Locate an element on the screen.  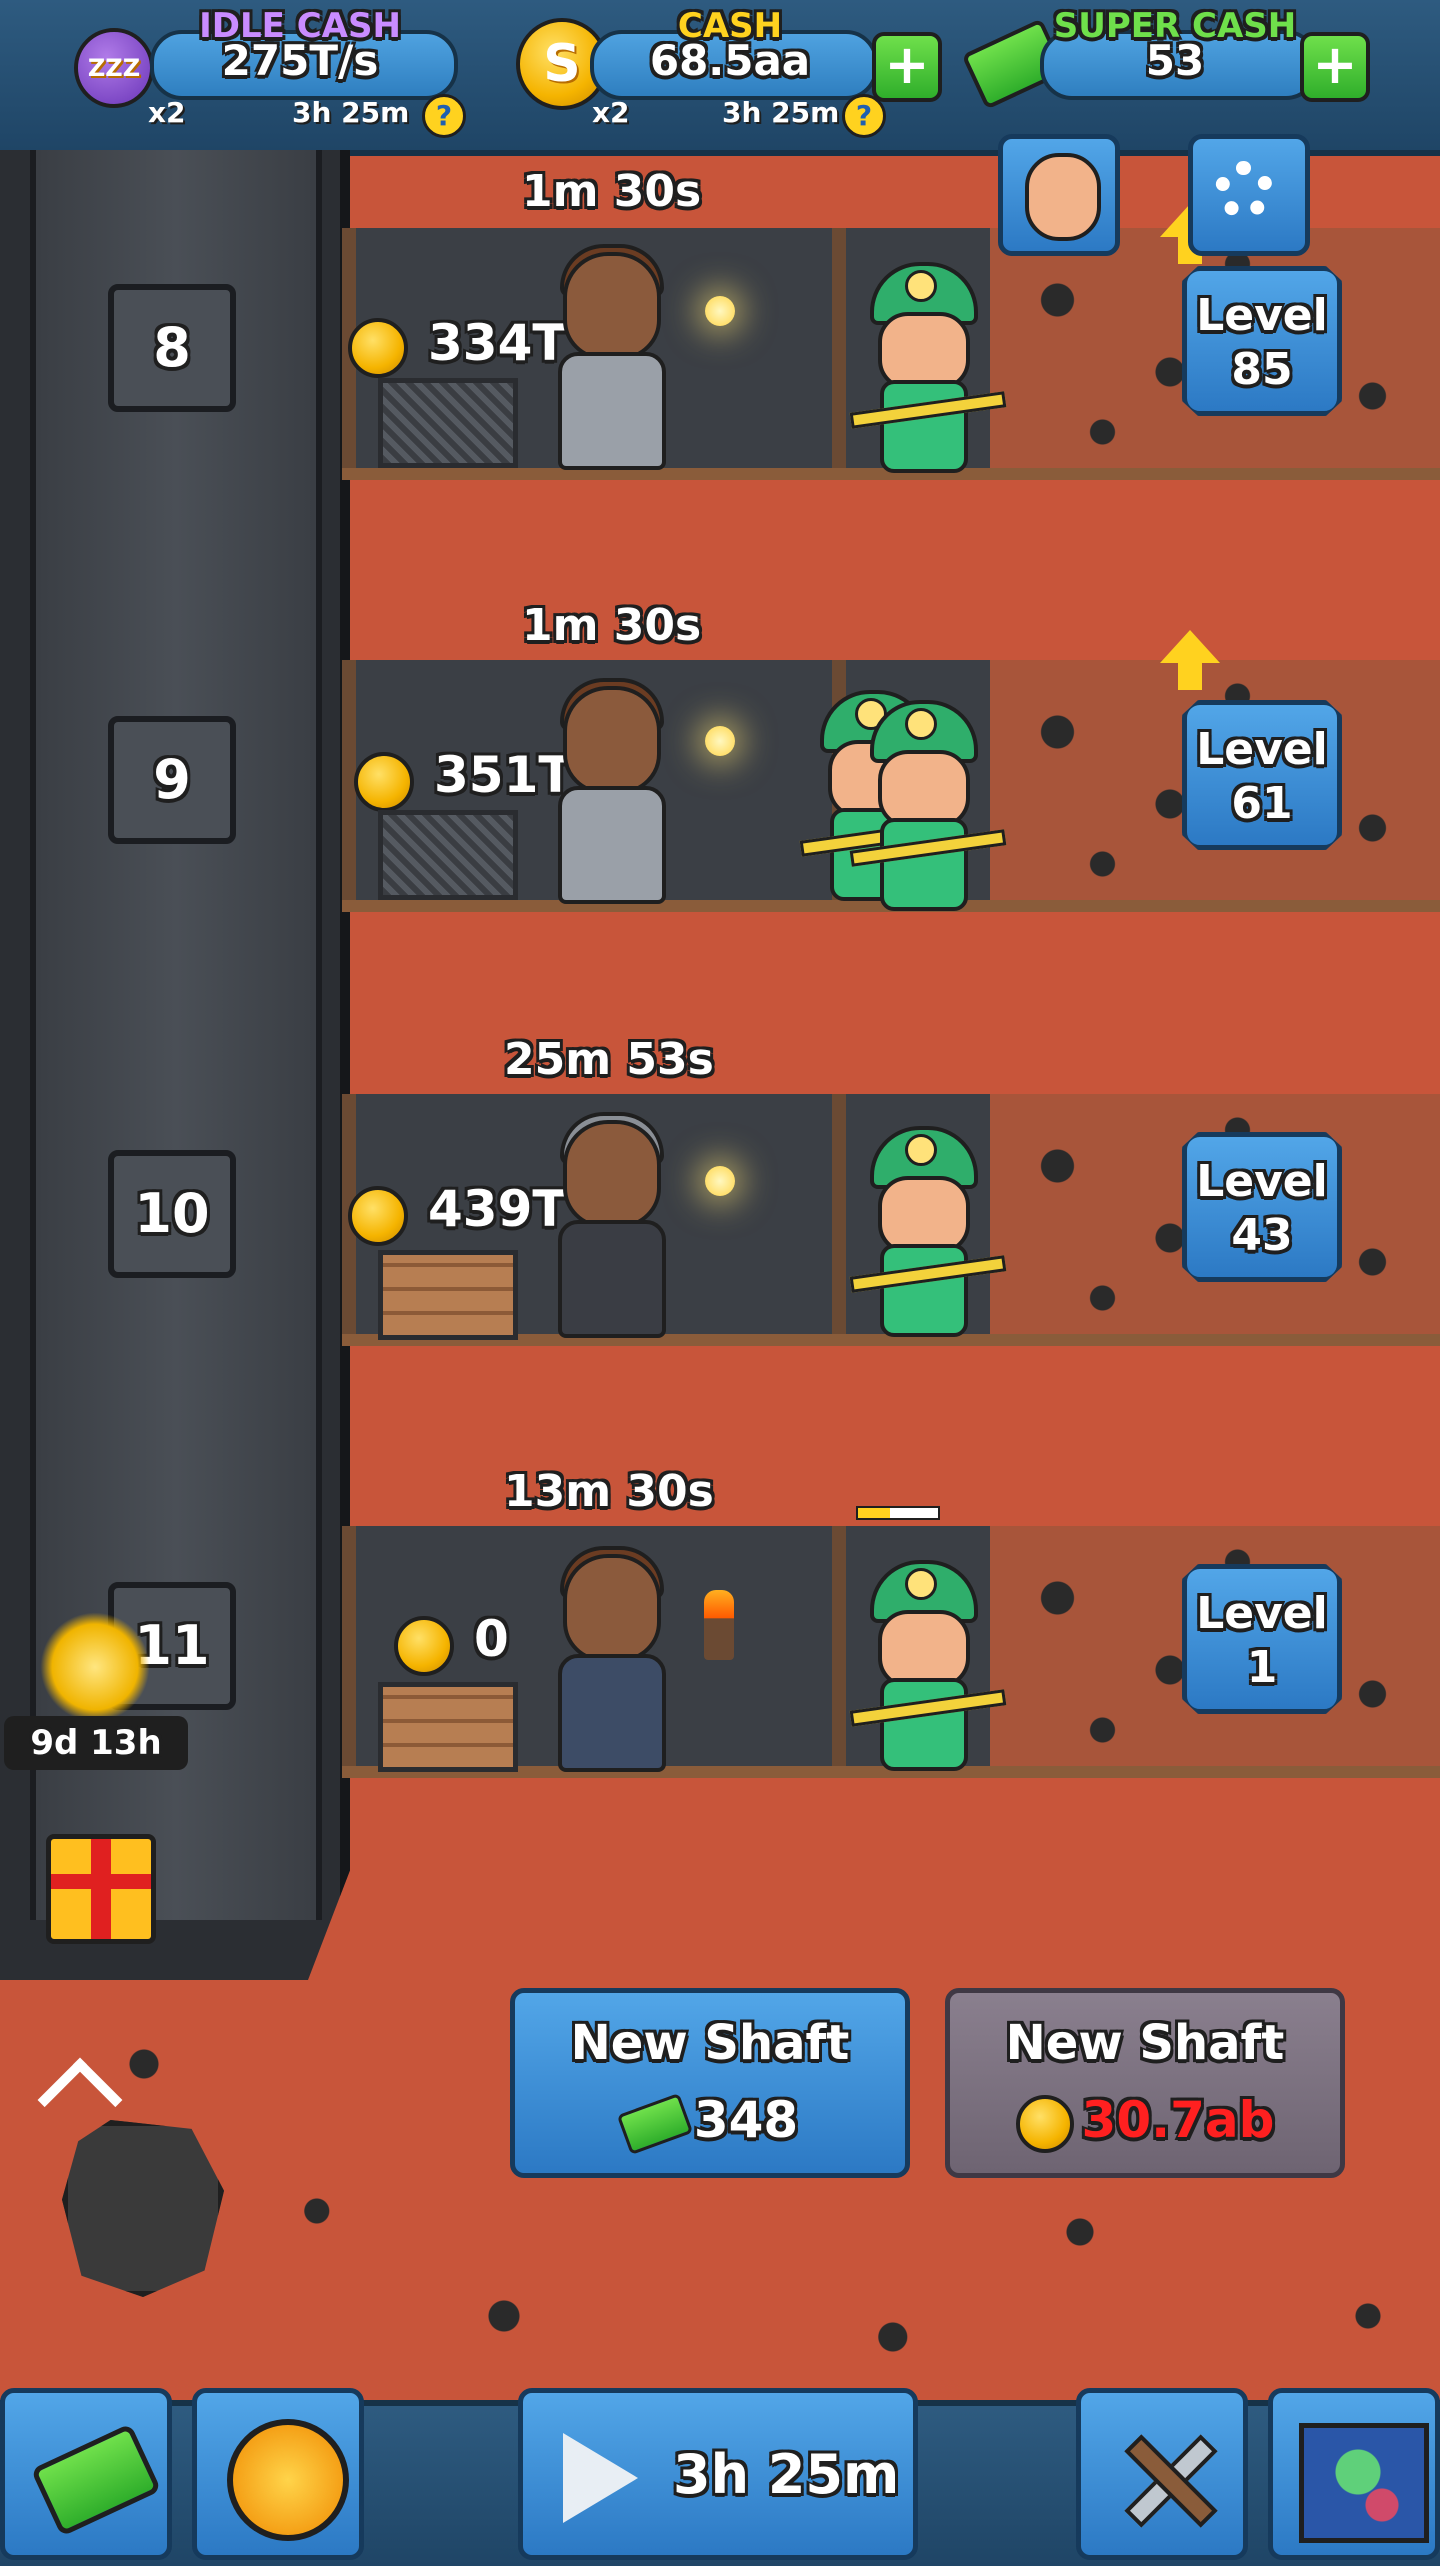
shaft-money: 0 is located at coordinates (491, 1639).